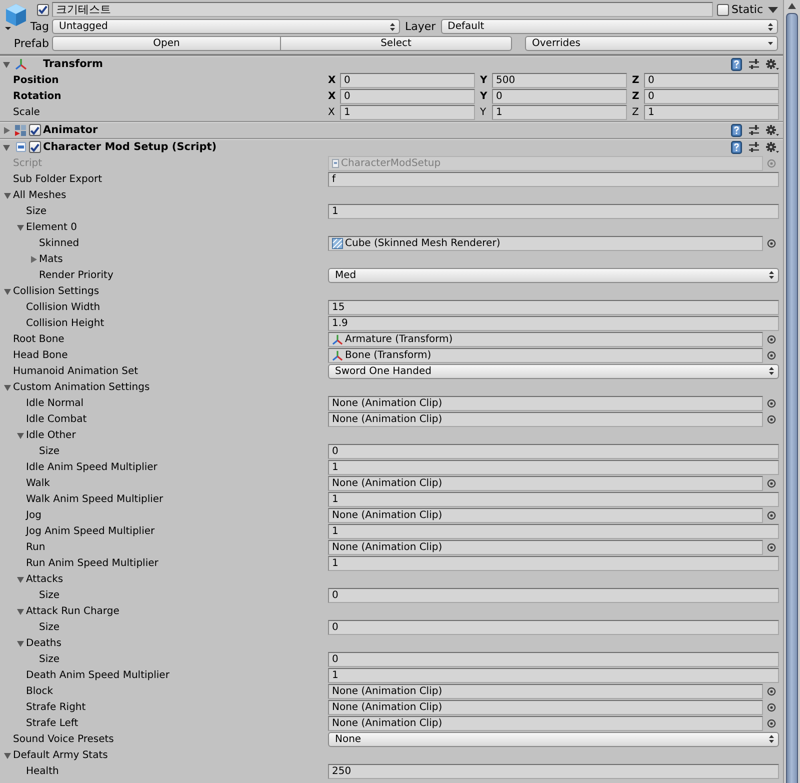  I want to click on axis-label: Z, so click(636, 80).